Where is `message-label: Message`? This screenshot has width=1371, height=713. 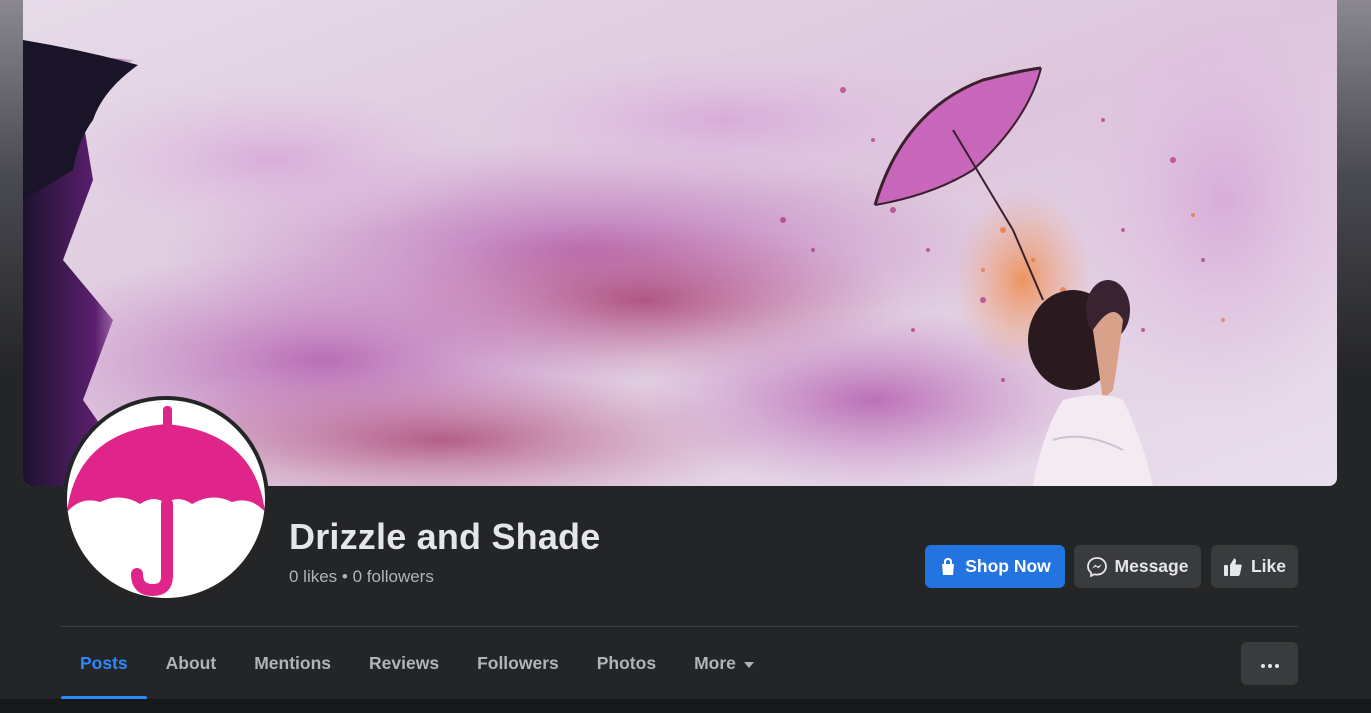
message-label: Message is located at coordinates (1151, 566).